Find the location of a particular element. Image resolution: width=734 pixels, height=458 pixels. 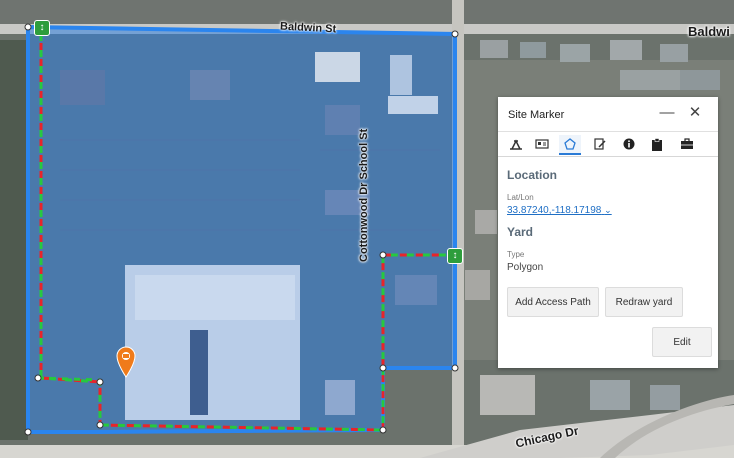

tool-edit-note-icon is located at coordinates (600, 144).